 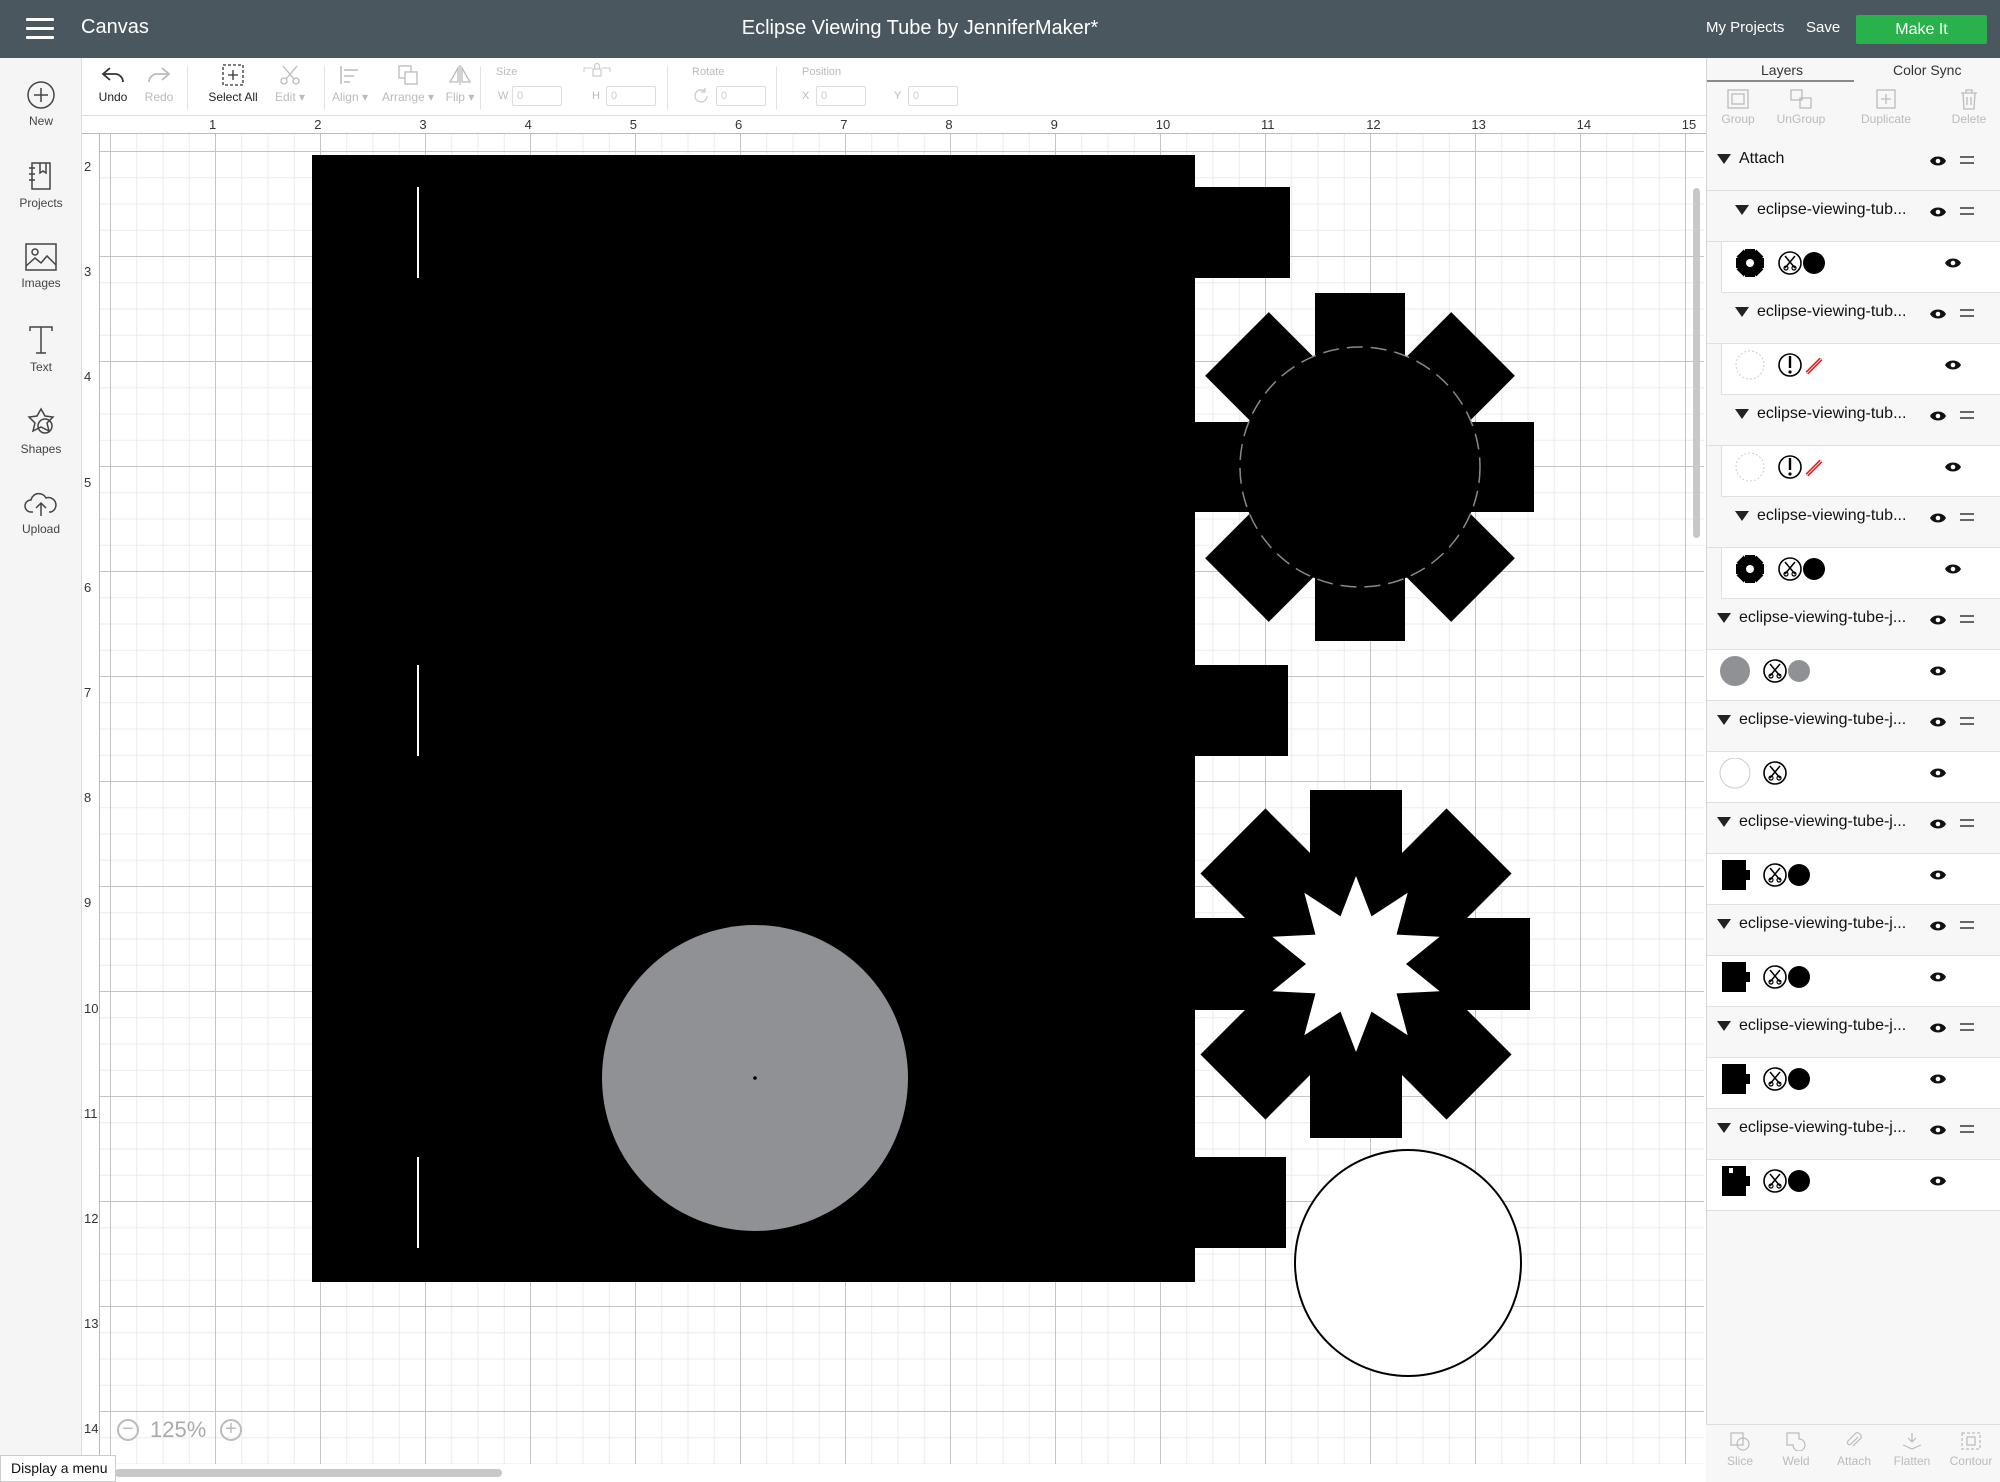 I want to click on lock-icon, so click(x=597, y=73).